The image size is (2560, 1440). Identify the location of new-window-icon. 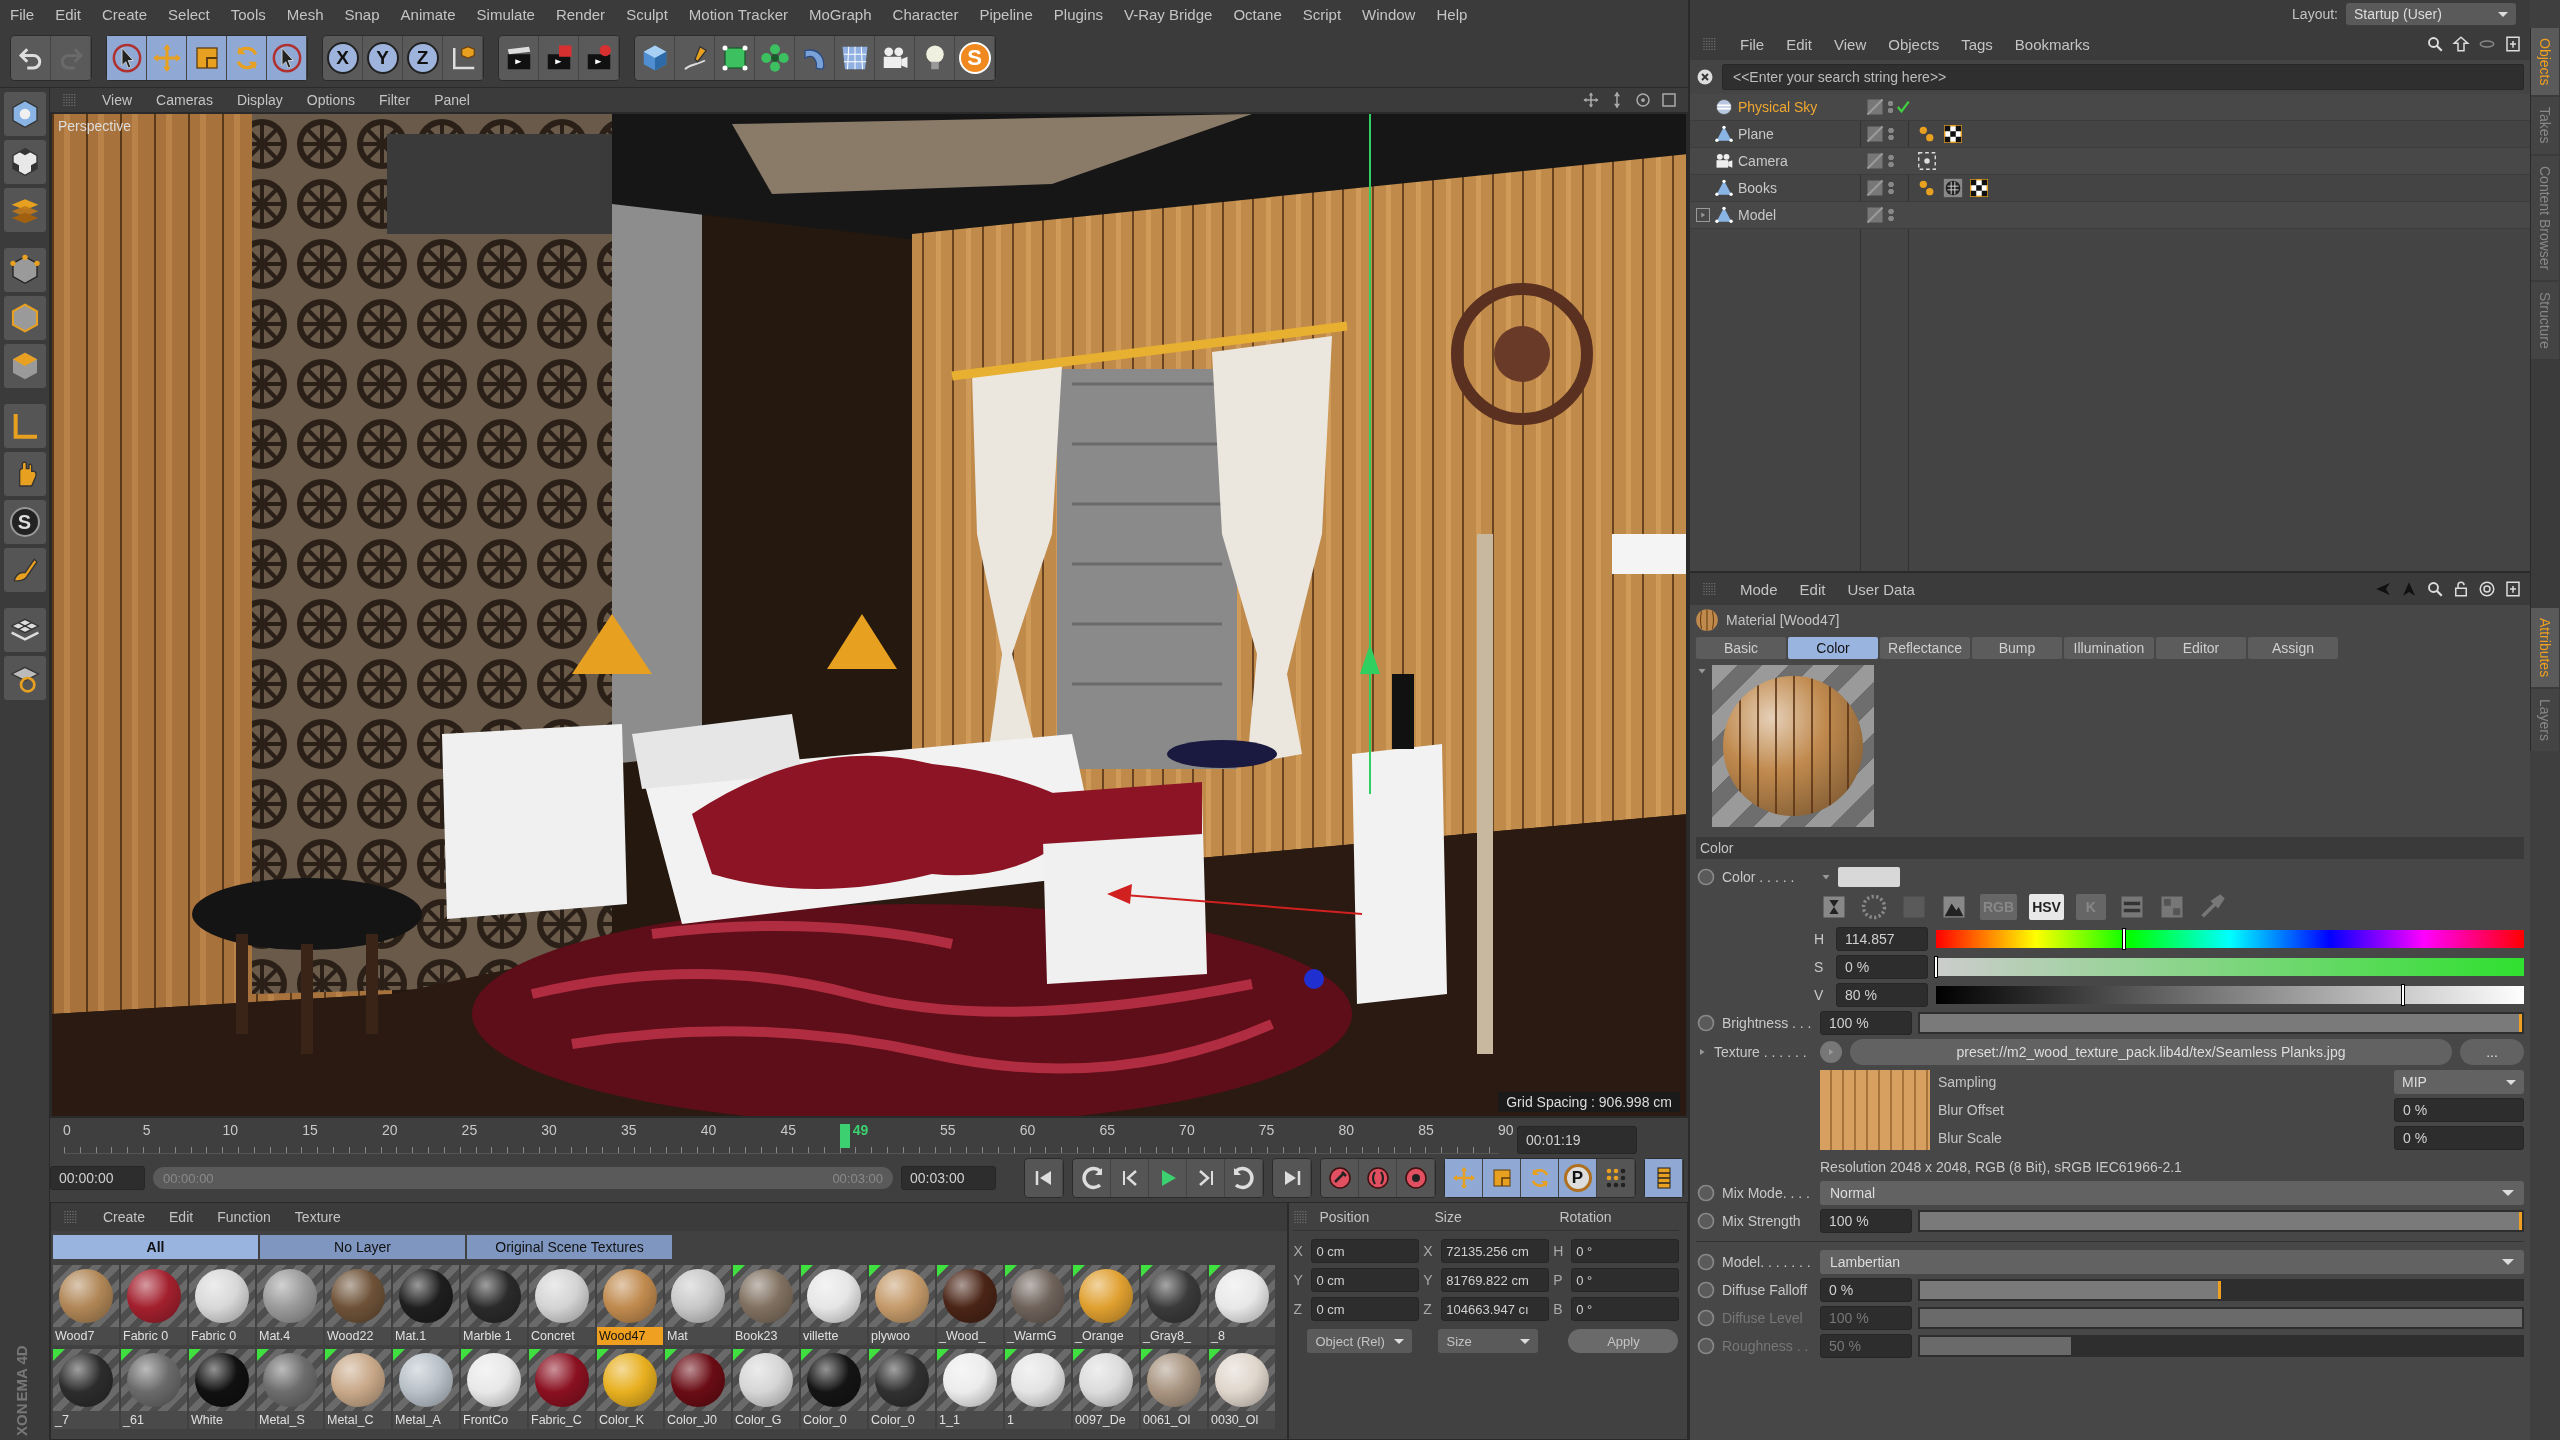
(2513, 44).